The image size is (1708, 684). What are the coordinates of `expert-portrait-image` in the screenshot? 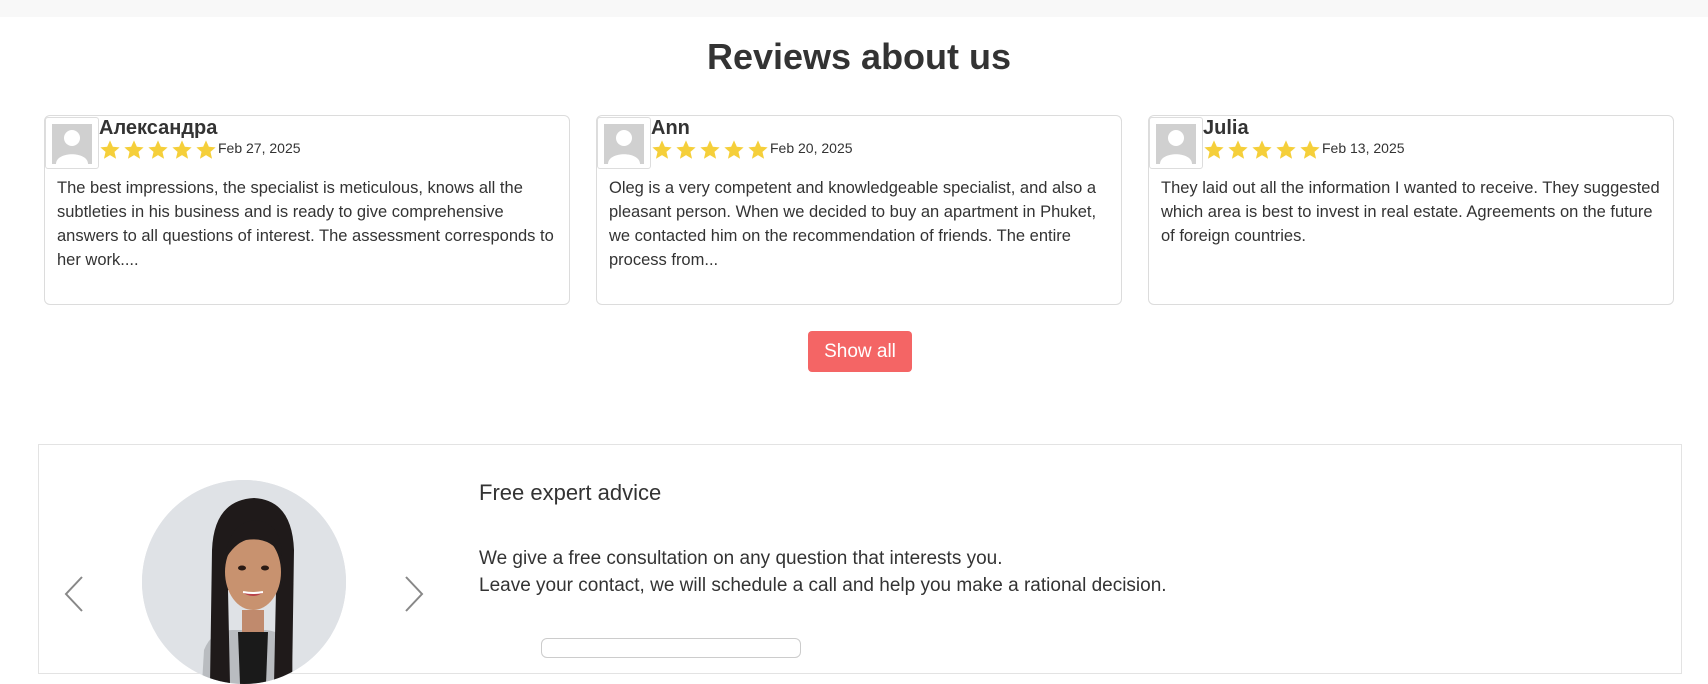 It's located at (244, 582).